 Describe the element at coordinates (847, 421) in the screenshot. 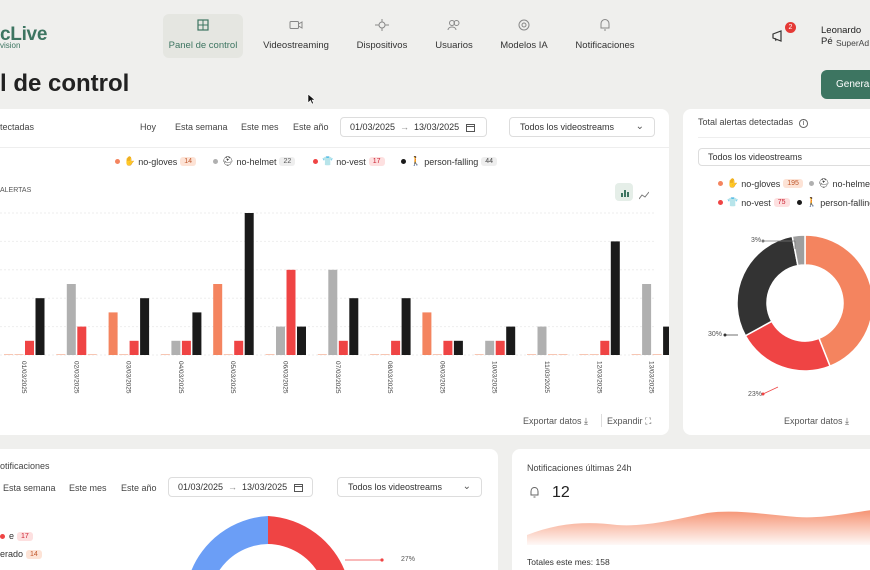

I see `download-icon: ⤓` at that location.